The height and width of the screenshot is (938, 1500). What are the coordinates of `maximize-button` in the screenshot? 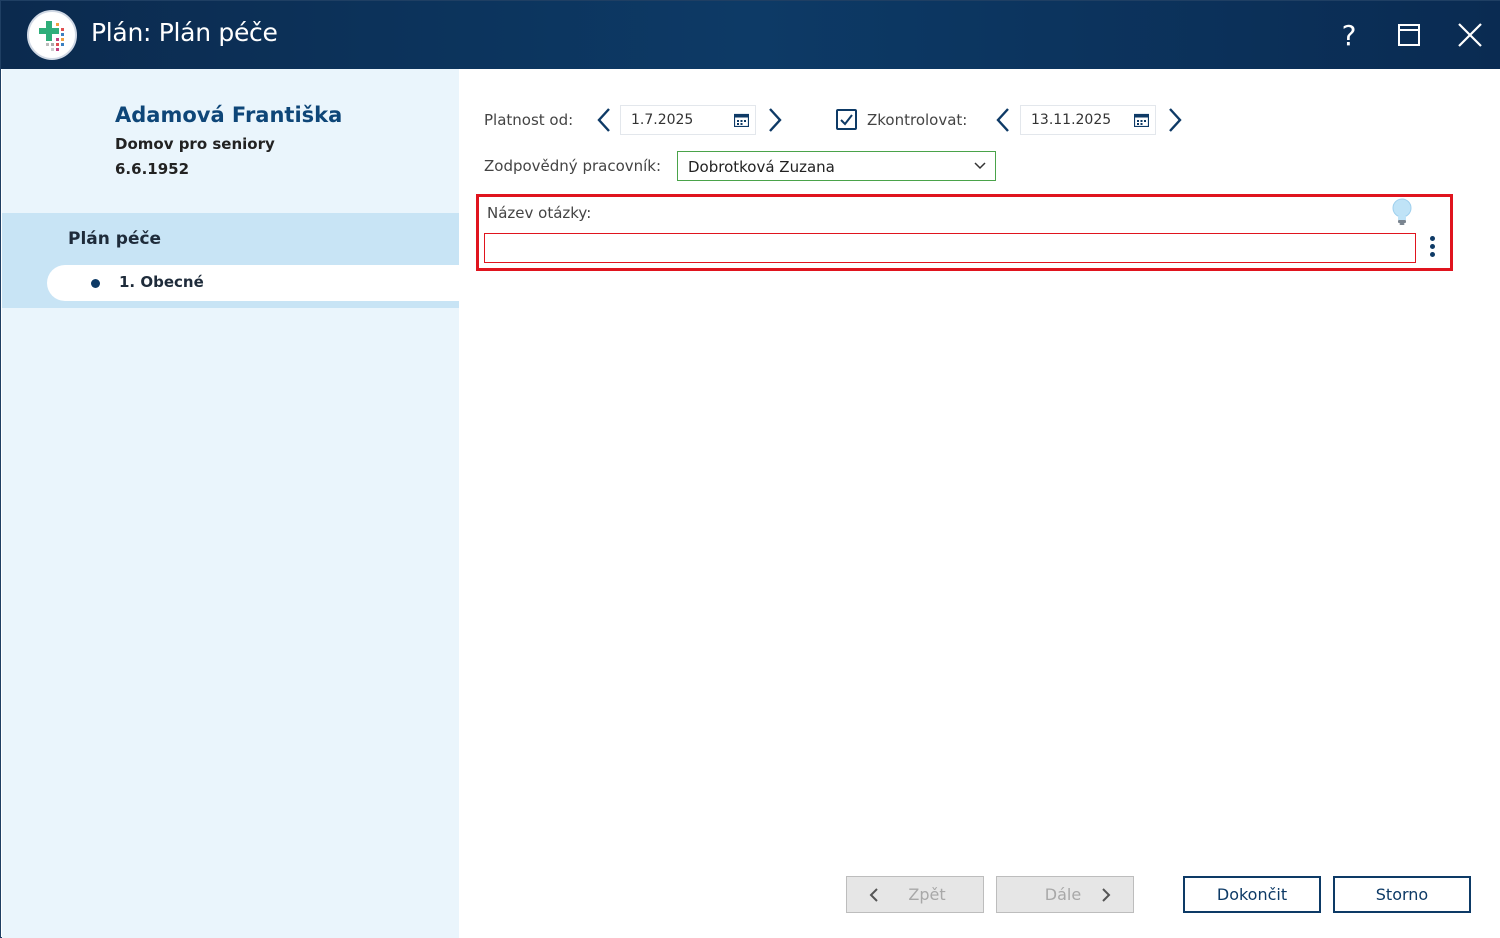 It's located at (1409, 35).